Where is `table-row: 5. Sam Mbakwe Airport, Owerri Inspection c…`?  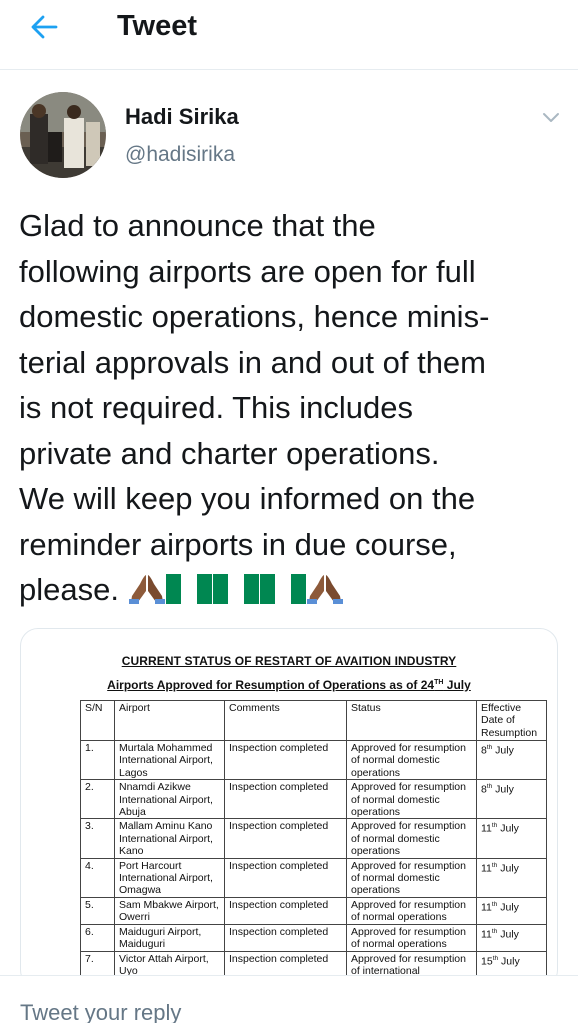 table-row: 5. Sam Mbakwe Airport, Owerri Inspection c… is located at coordinates (313, 910).